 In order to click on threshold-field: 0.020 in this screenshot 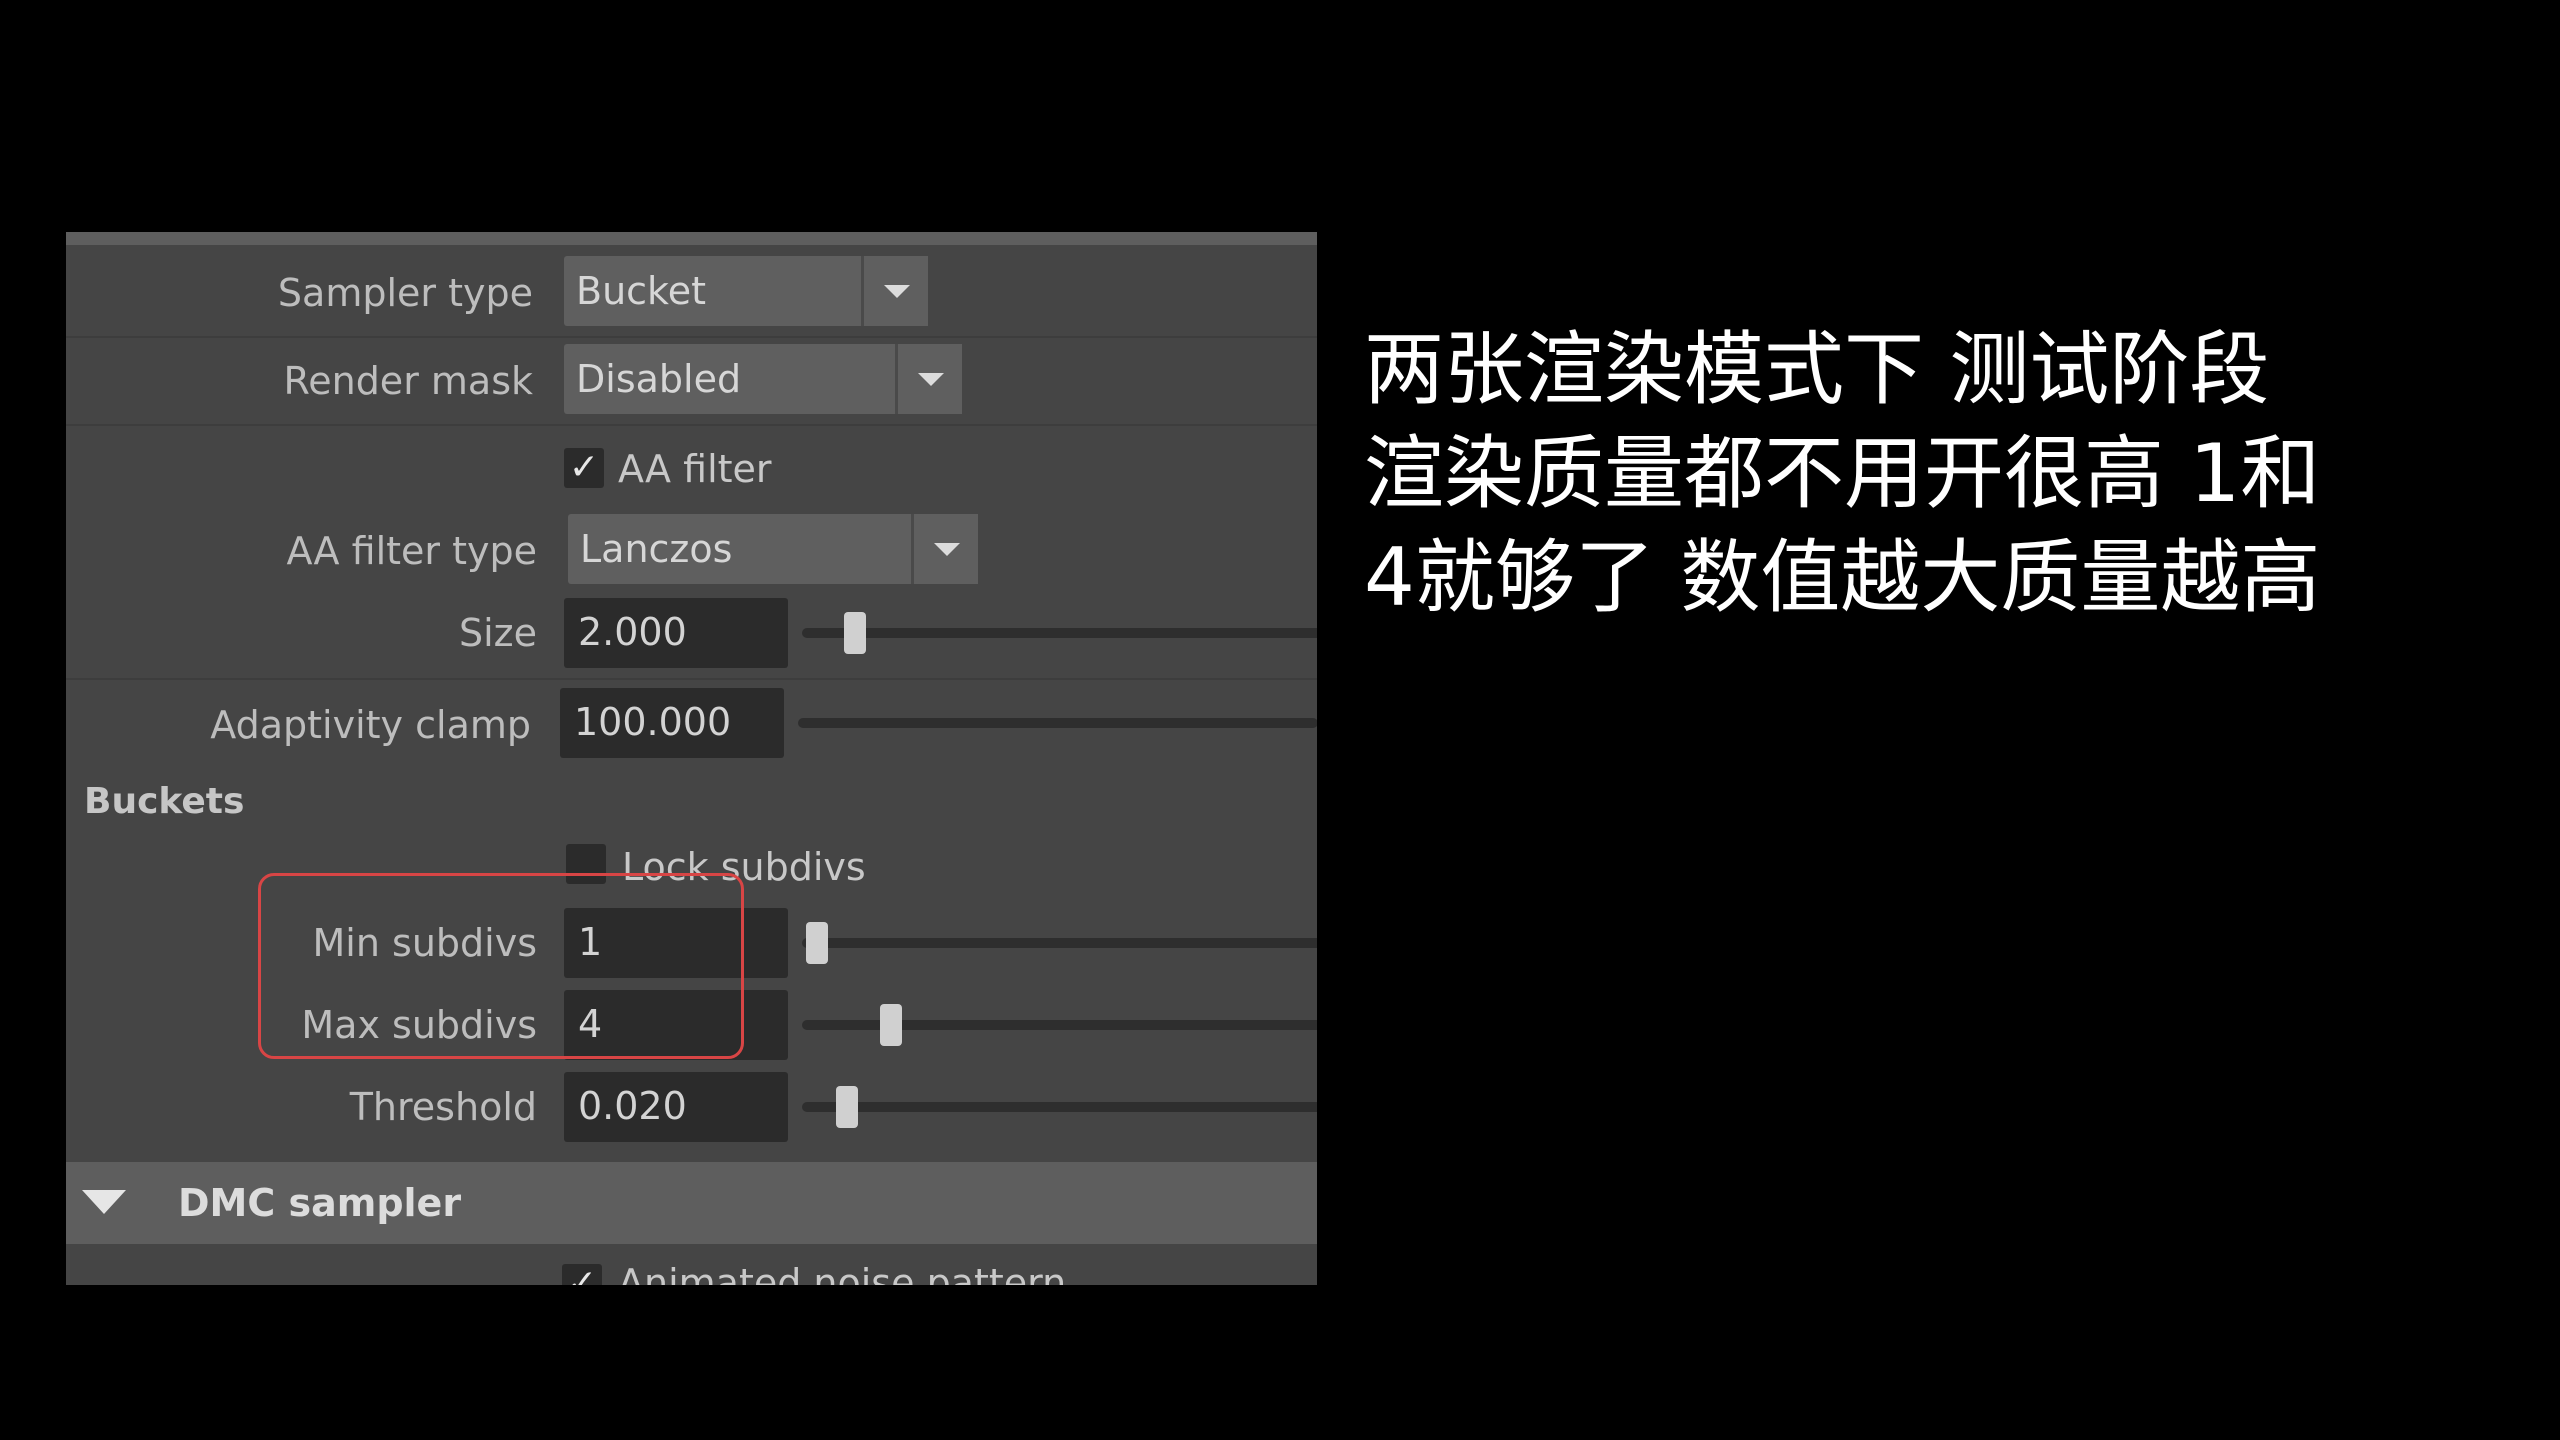, I will do `click(676, 1107)`.